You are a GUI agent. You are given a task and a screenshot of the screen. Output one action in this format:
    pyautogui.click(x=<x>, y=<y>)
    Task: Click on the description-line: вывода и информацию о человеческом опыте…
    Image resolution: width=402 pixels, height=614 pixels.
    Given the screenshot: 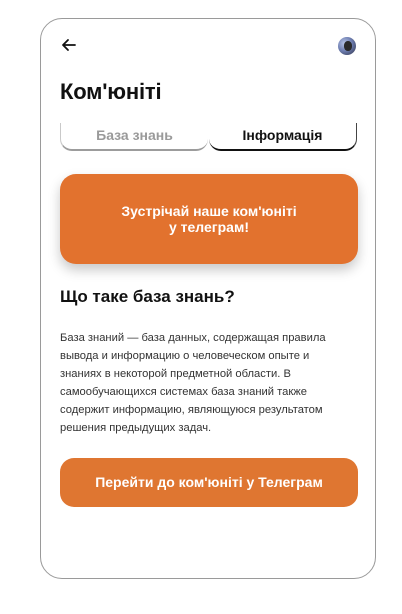 What is the action you would take?
    pyautogui.click(x=185, y=356)
    